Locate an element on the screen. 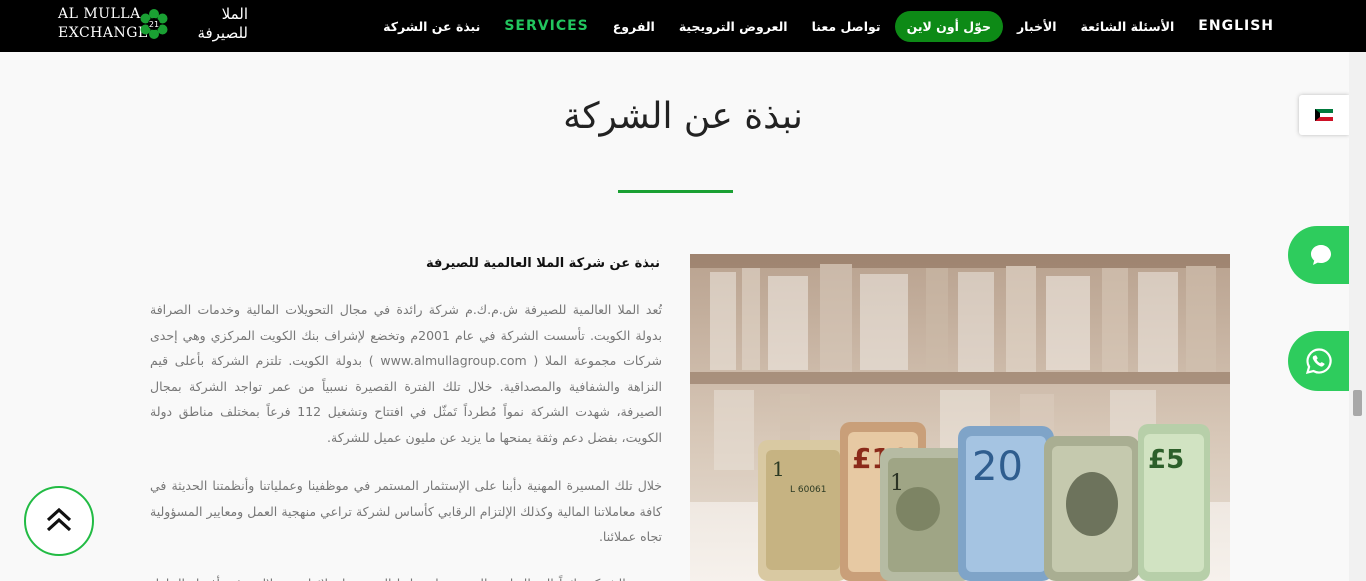 This screenshot has width=1366, height=581. svg-text: 20 is located at coordinates (997, 467).